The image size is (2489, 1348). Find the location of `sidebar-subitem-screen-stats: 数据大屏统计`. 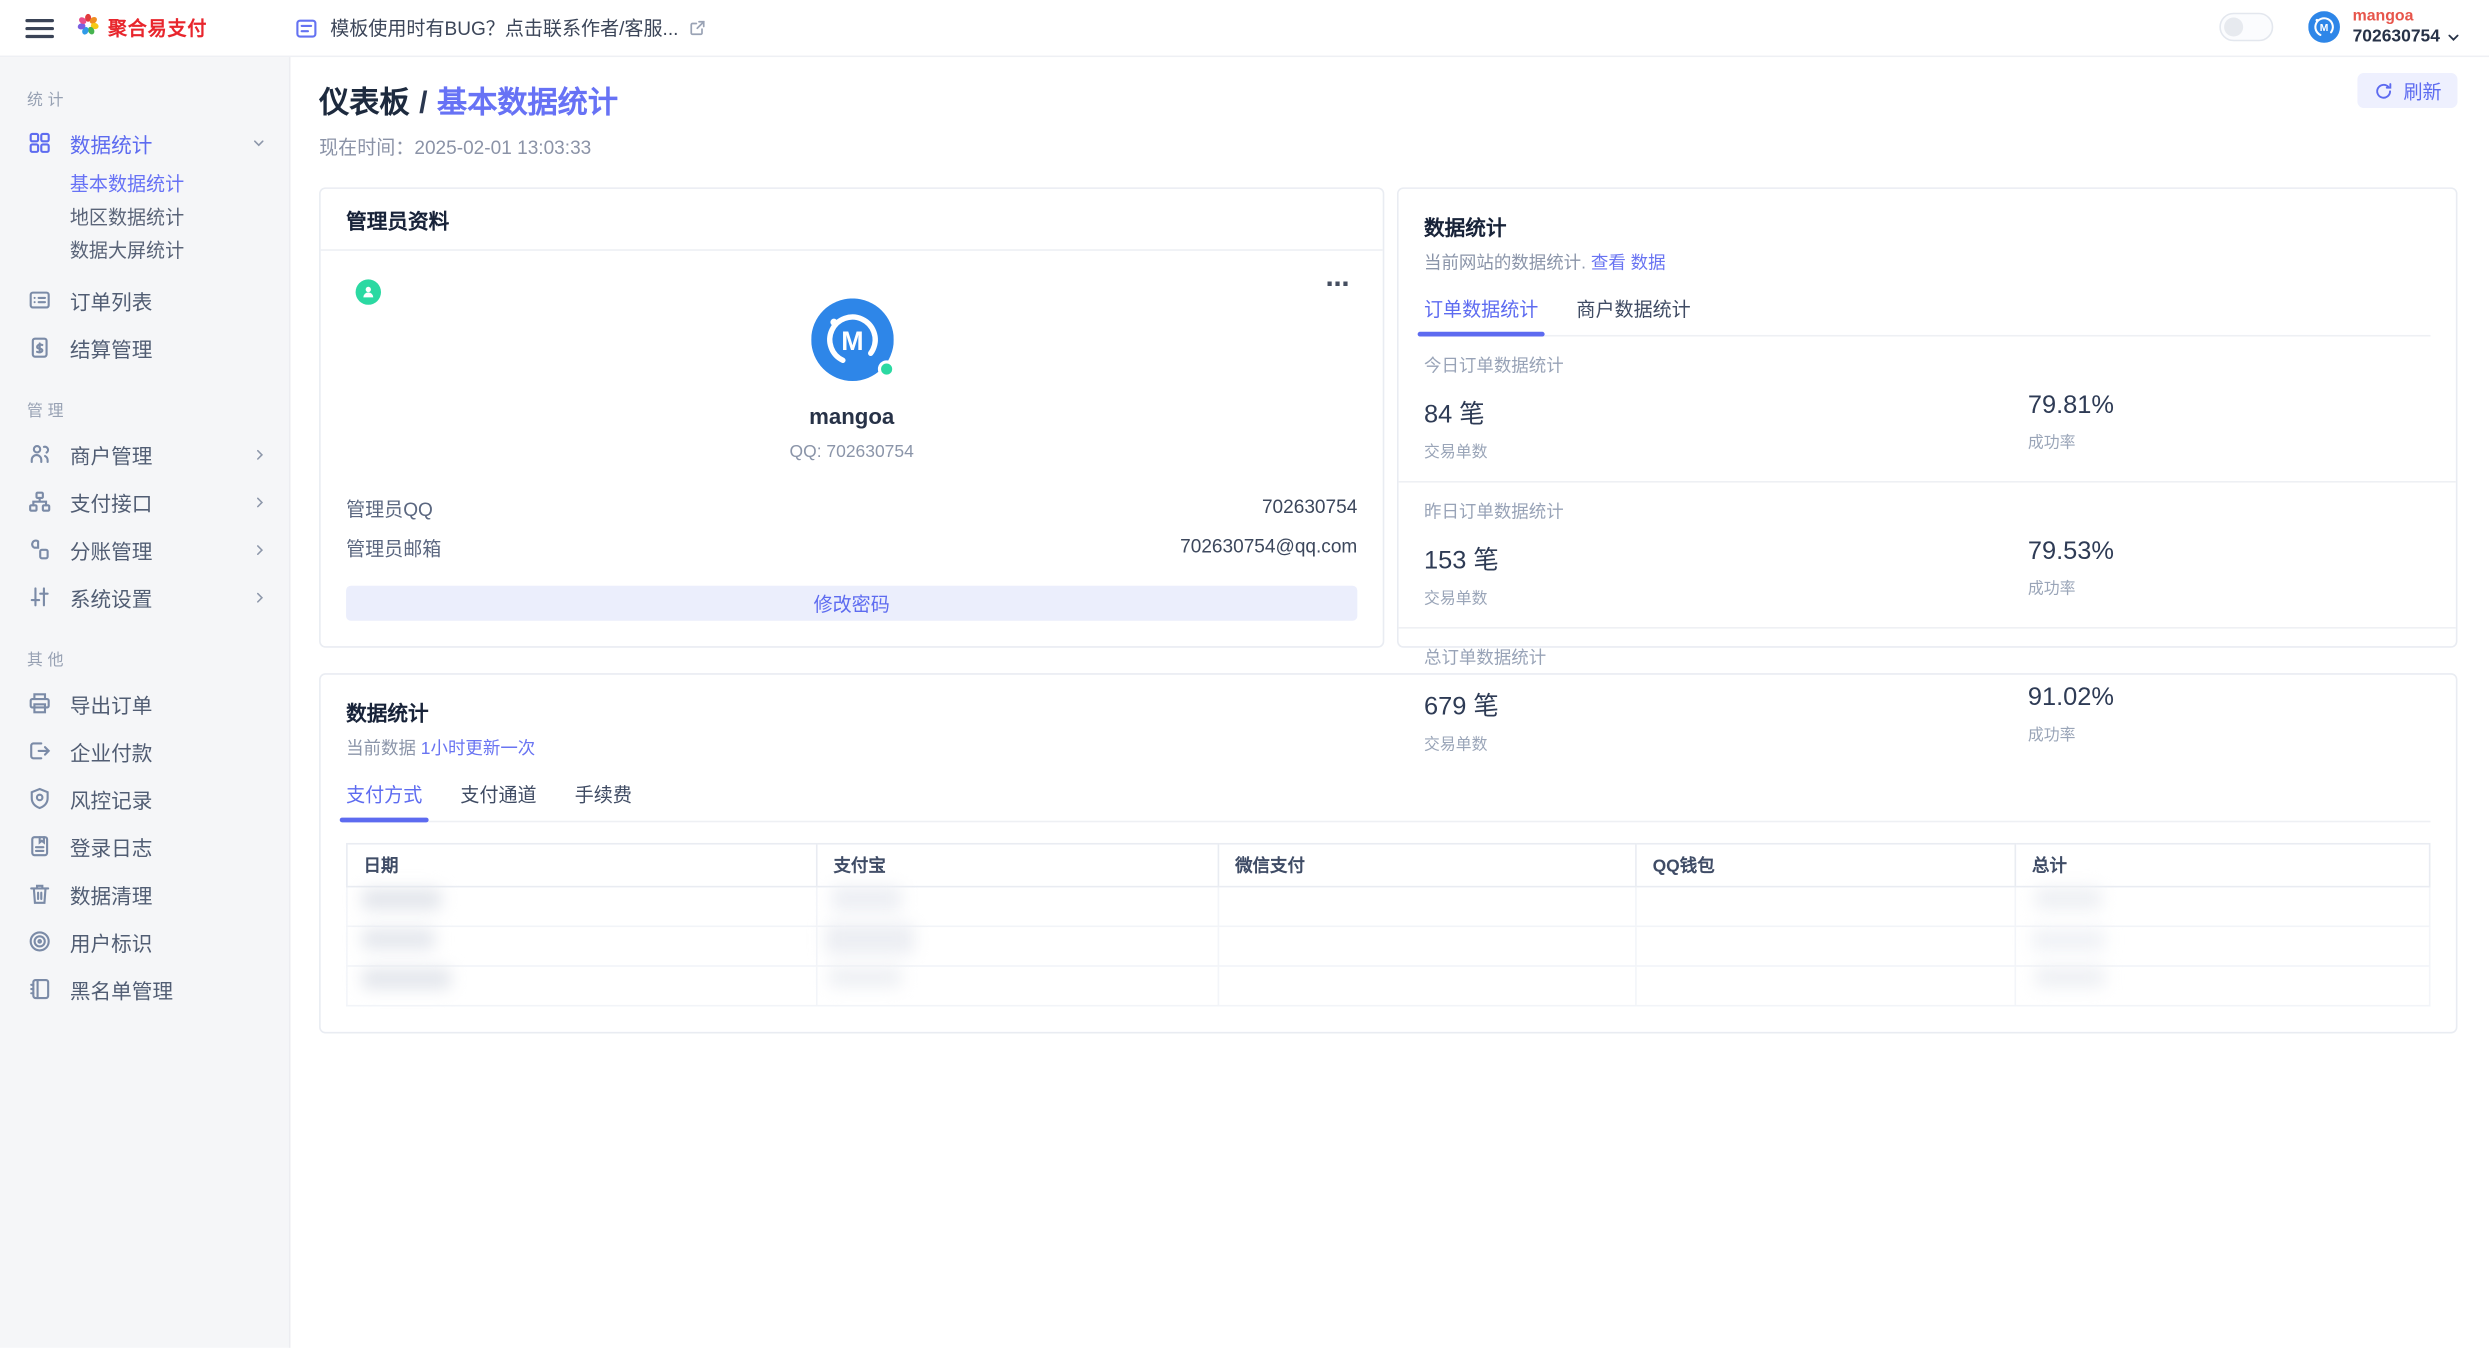

sidebar-subitem-screen-stats: 数据大屏统计 is located at coordinates (144, 249).